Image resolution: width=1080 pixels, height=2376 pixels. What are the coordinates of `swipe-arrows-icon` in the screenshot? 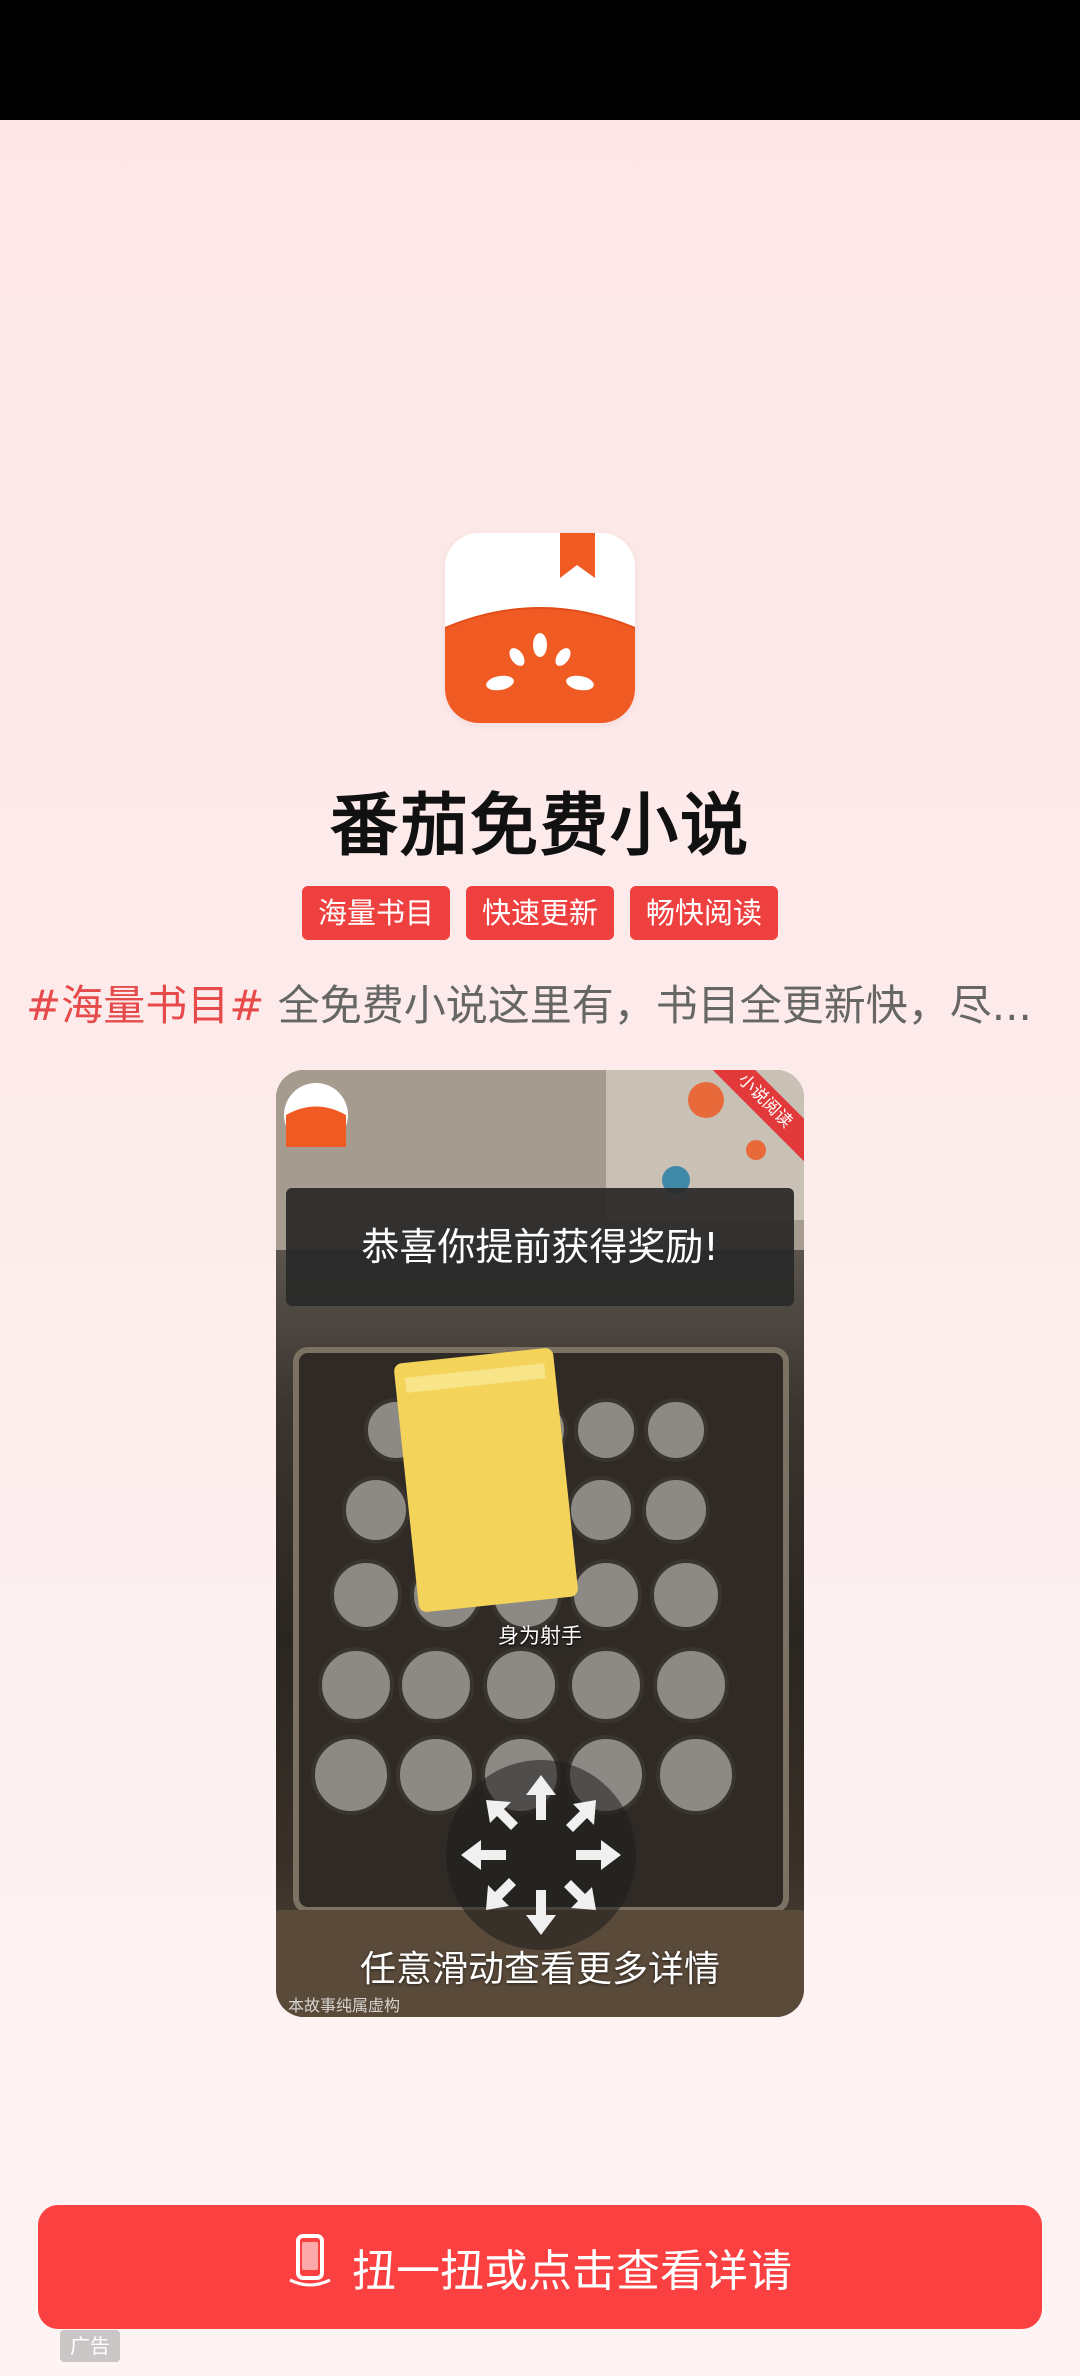 It's located at (541, 1855).